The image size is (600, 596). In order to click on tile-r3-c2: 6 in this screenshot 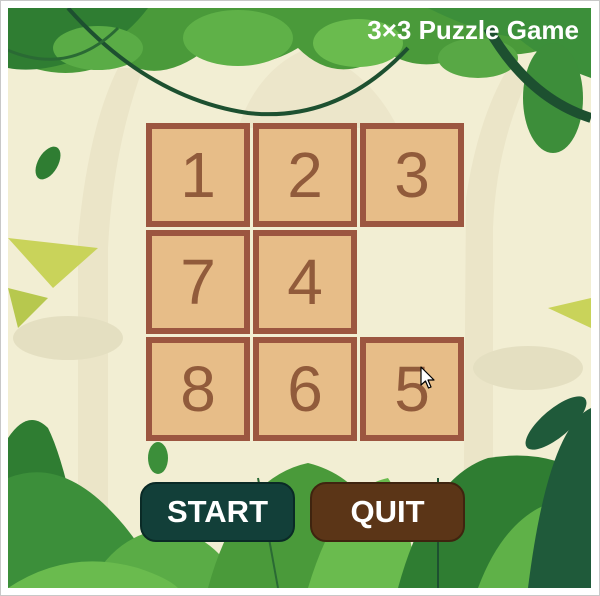, I will do `click(305, 389)`.